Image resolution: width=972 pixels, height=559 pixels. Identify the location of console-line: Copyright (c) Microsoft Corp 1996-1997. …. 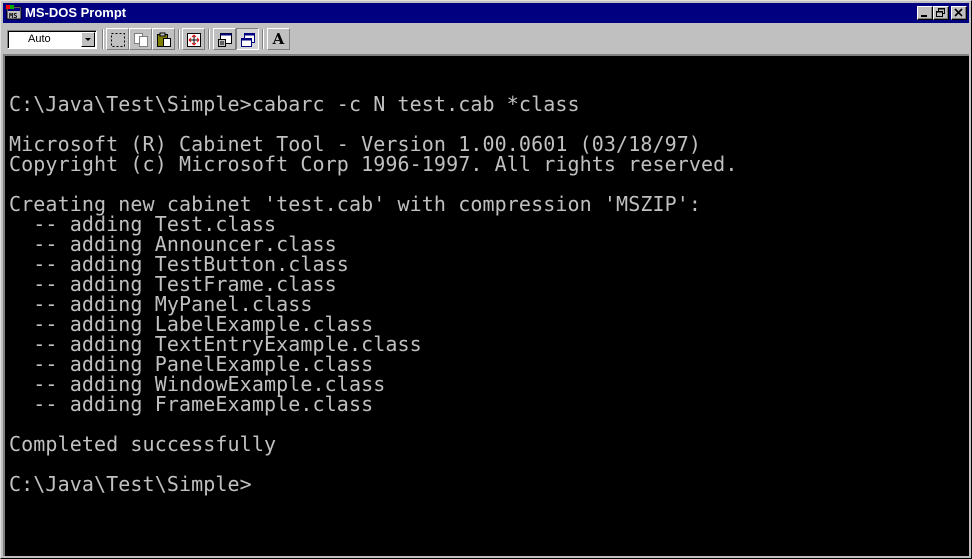
(373, 164).